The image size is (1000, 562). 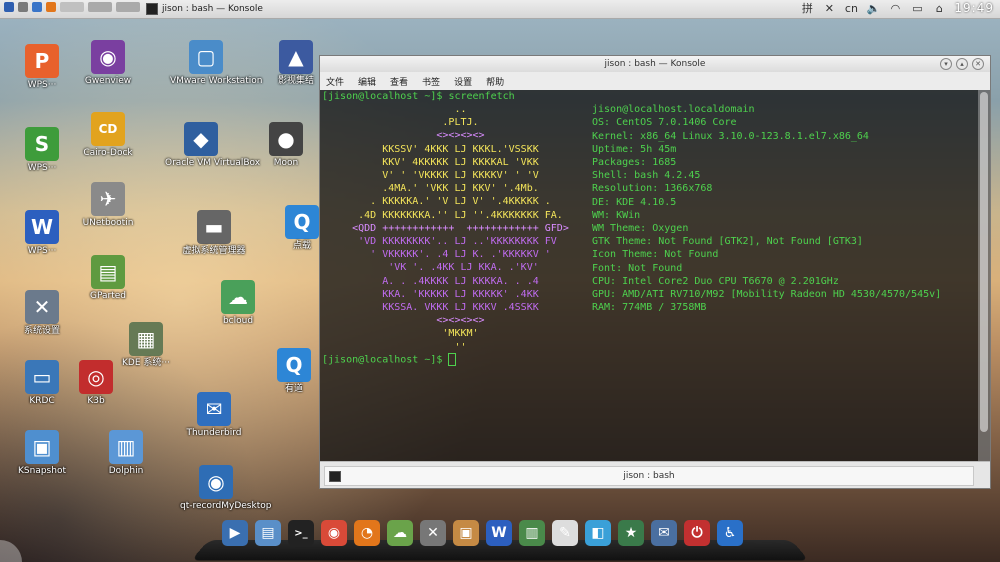 What do you see at coordinates (216, 81) in the screenshot?
I see `desktop-icon-label: VMware Workstation` at bounding box center [216, 81].